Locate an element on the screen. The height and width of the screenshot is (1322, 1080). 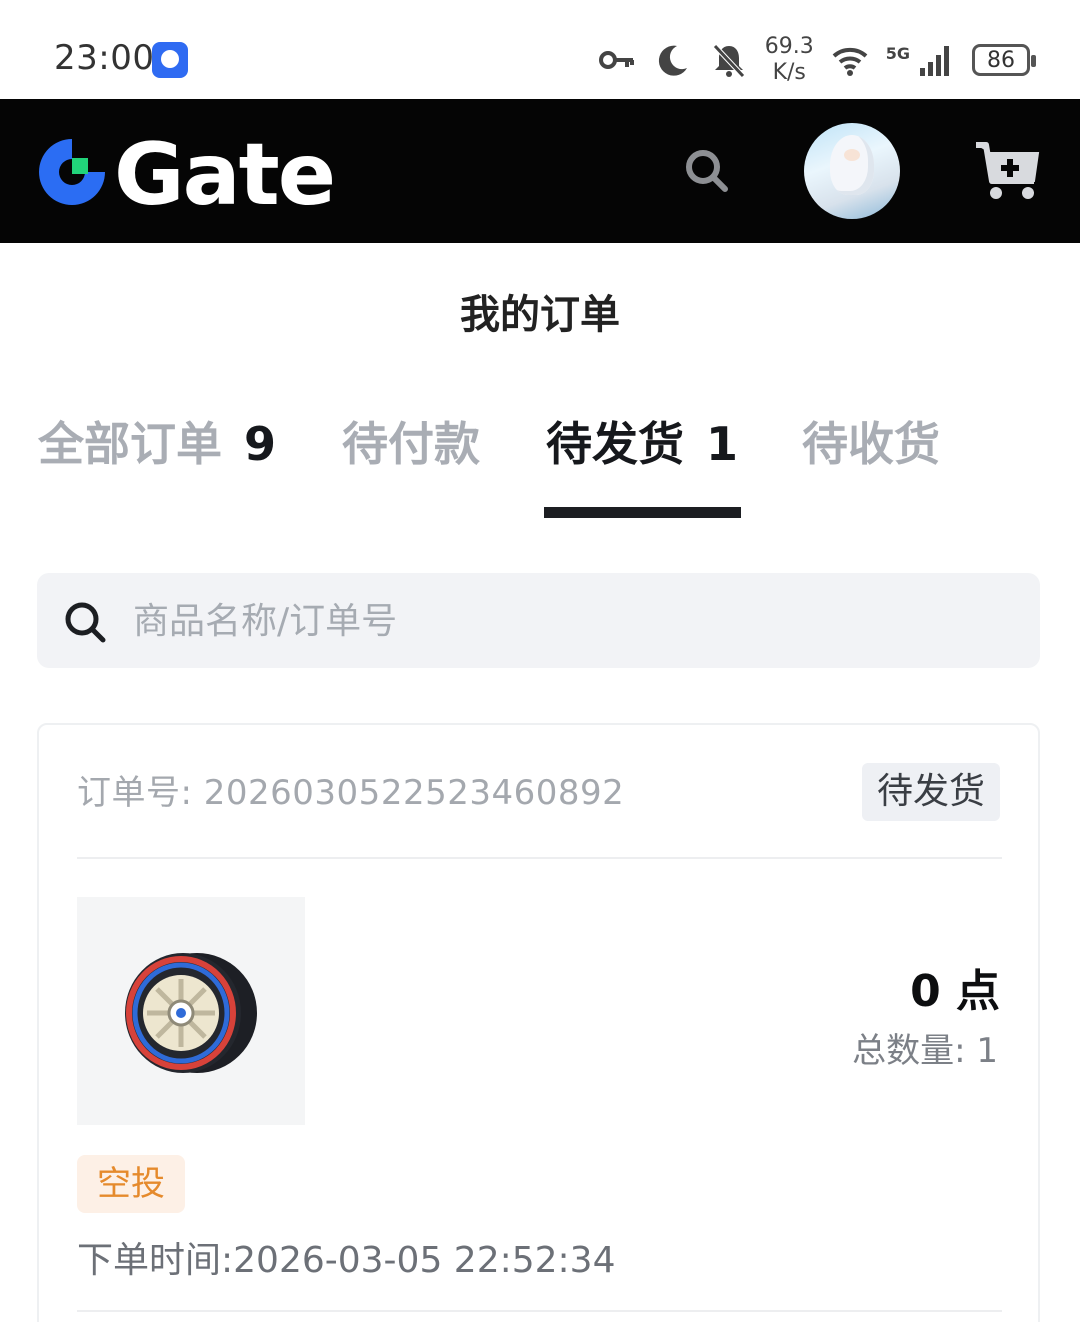
network-speed-value: 69.3 is located at coordinates (789, 46).